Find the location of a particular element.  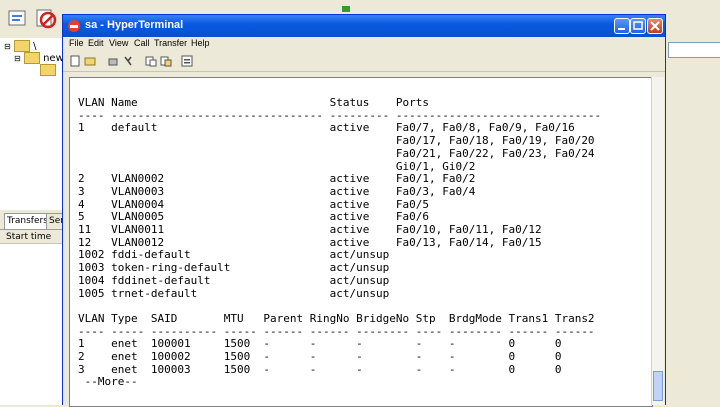

tree-item-new: ⊟ new is located at coordinates (39, 58).